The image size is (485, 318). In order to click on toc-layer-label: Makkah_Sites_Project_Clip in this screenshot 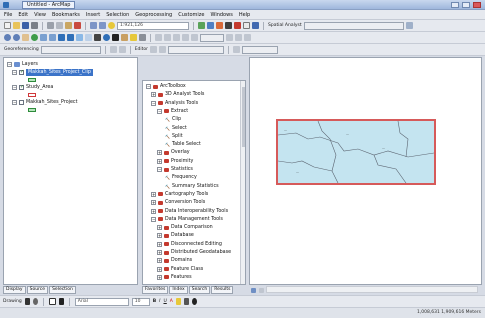, I will do `click(59, 72)`.